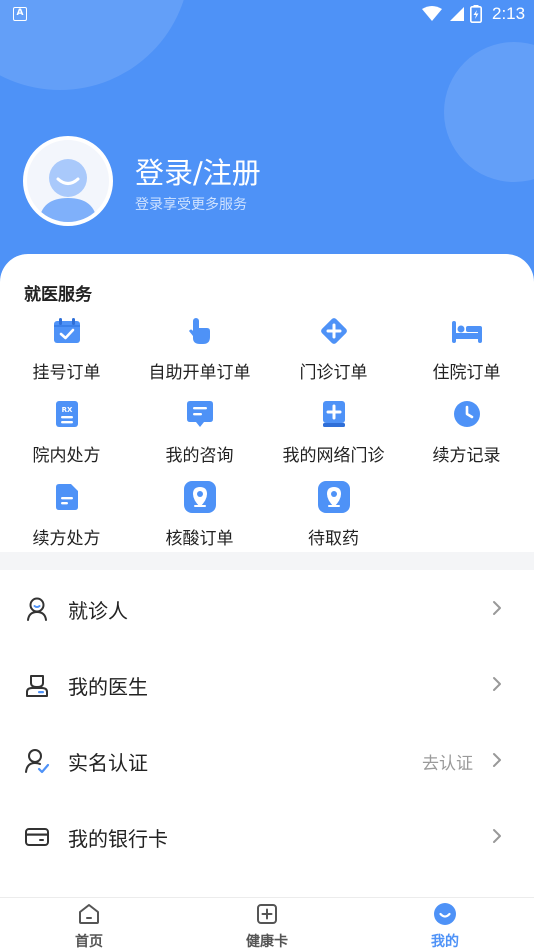 The image size is (534, 950). What do you see at coordinates (466, 456) in the screenshot?
I see `service-label: 续方记录` at bounding box center [466, 456].